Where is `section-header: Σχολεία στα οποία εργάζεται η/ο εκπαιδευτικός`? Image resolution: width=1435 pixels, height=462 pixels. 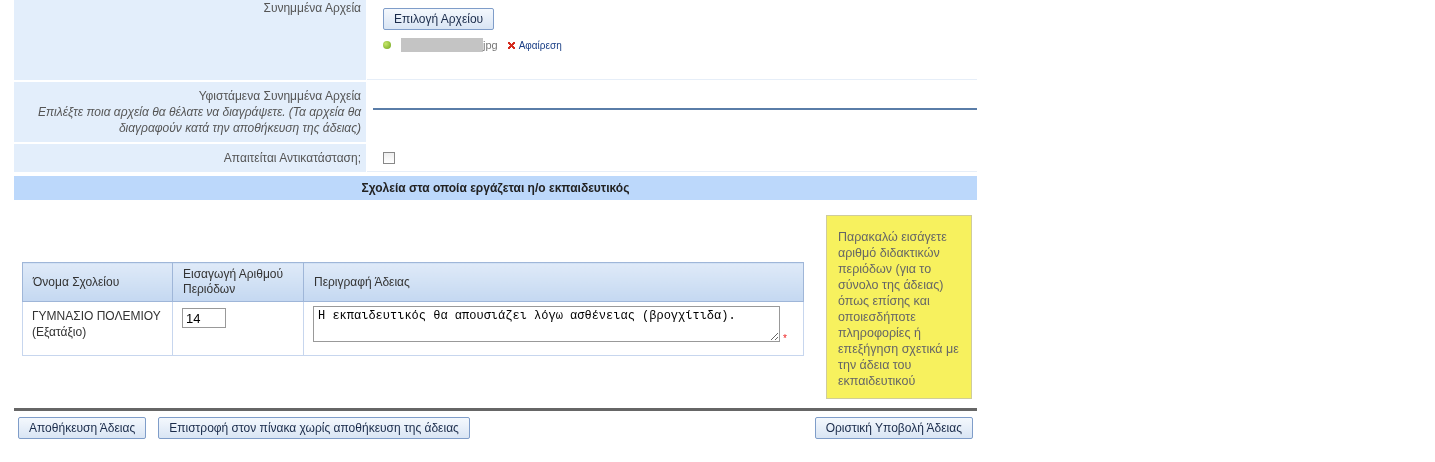 section-header: Σχολεία στα οποία εργάζεται η/ο εκπαιδευτικός is located at coordinates (495, 188).